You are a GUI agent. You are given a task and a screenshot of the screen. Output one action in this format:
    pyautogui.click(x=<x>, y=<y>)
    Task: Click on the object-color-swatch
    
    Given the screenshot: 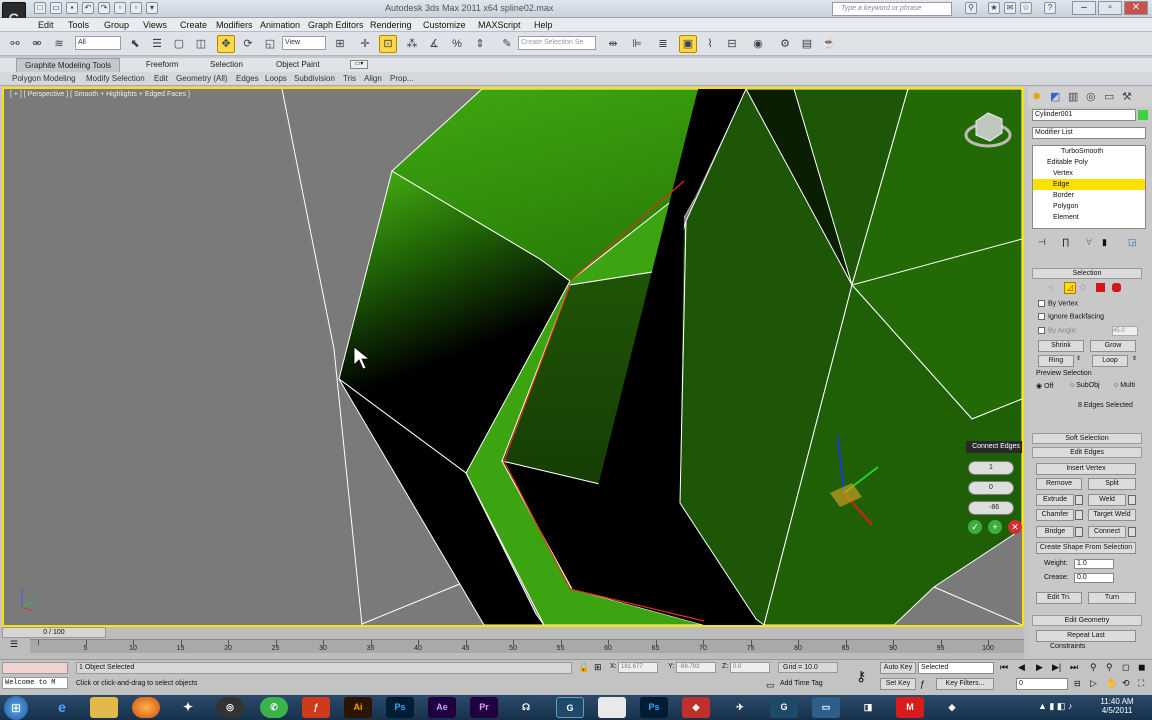 What is the action you would take?
    pyautogui.click(x=1143, y=115)
    